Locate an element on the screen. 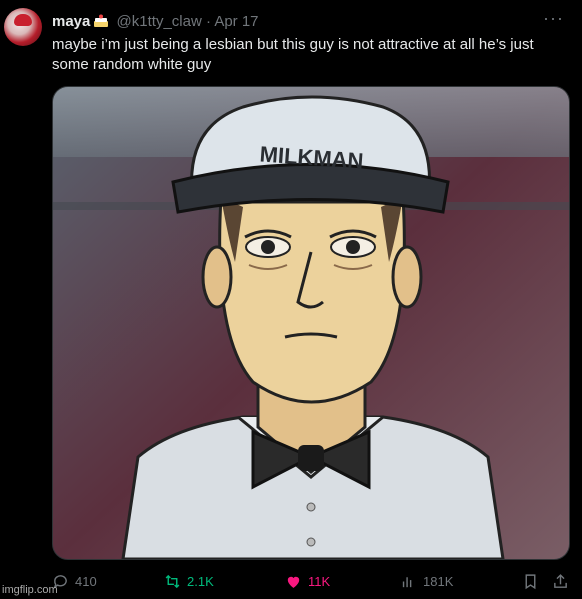 Image resolution: width=582 pixels, height=599 pixels. retweet-icon is located at coordinates (172, 581).